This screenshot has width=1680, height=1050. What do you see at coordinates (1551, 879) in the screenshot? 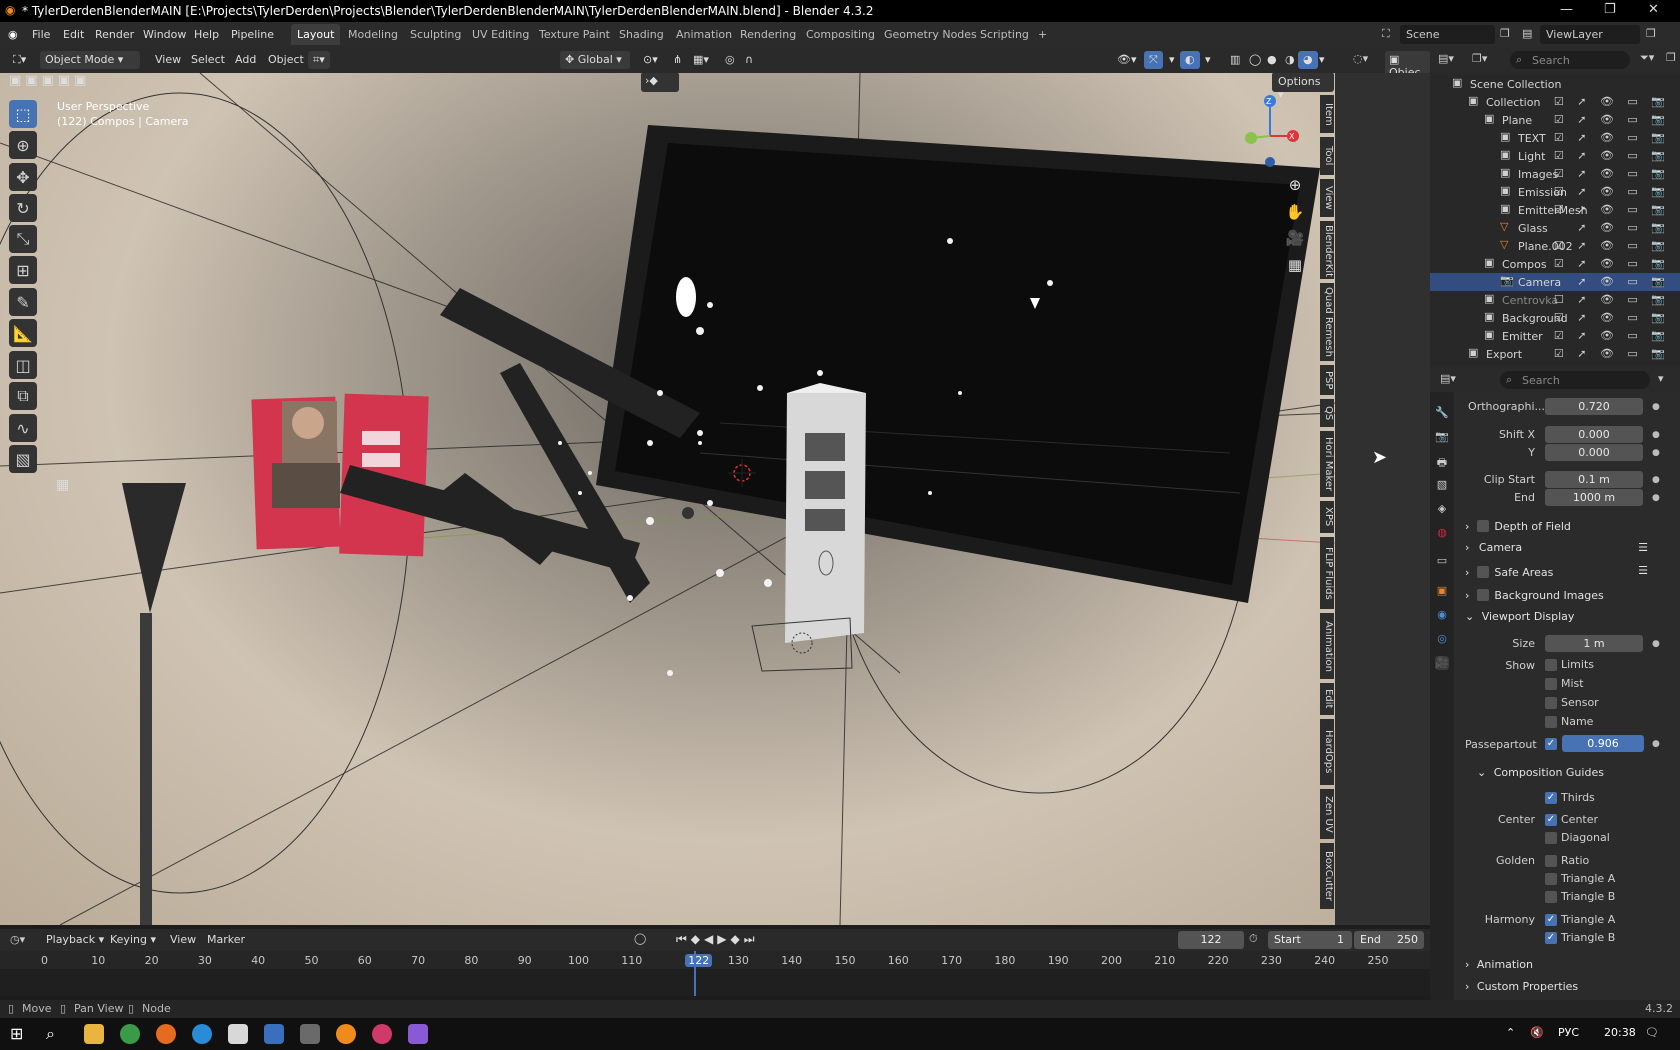
I see `golden-triangle-a-checkbox` at bounding box center [1551, 879].